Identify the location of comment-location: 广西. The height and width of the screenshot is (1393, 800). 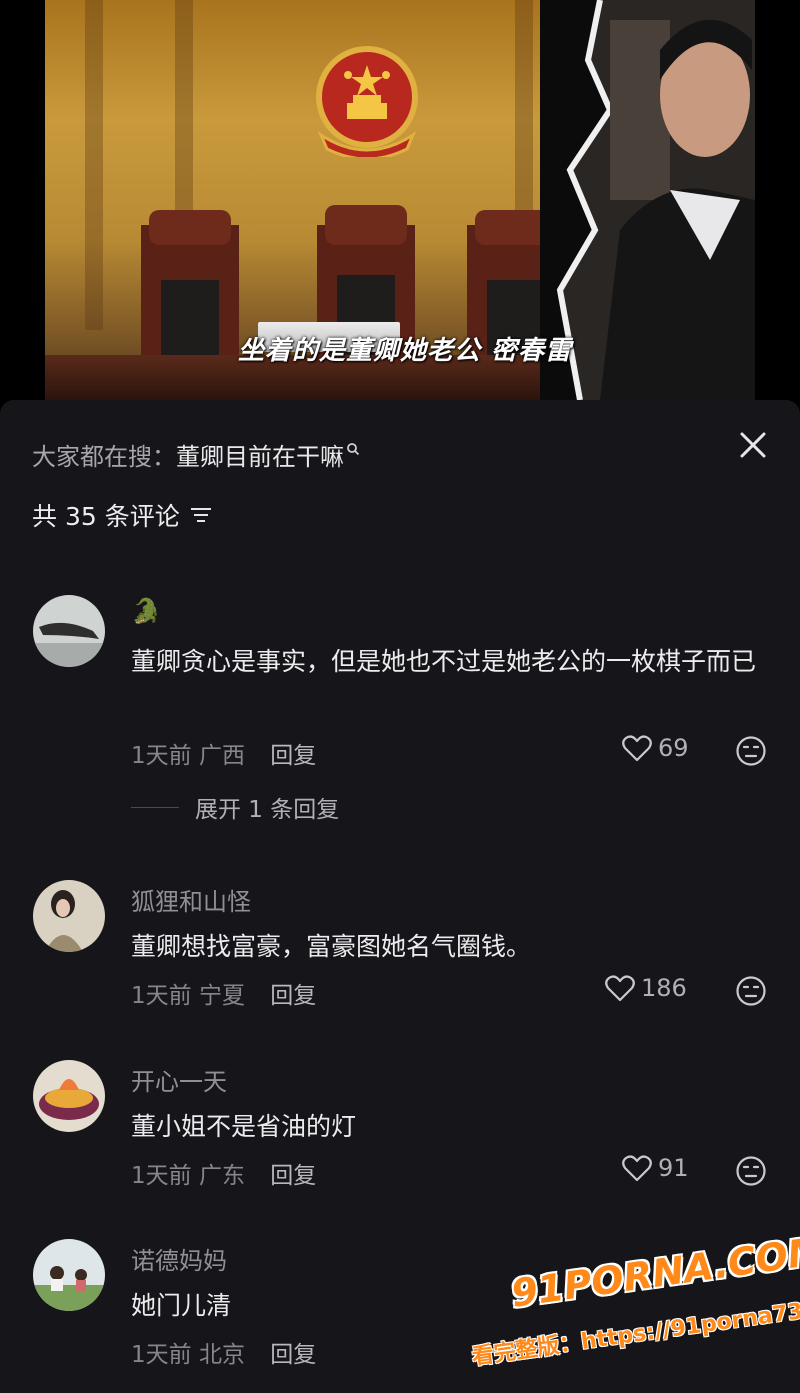
(221, 756).